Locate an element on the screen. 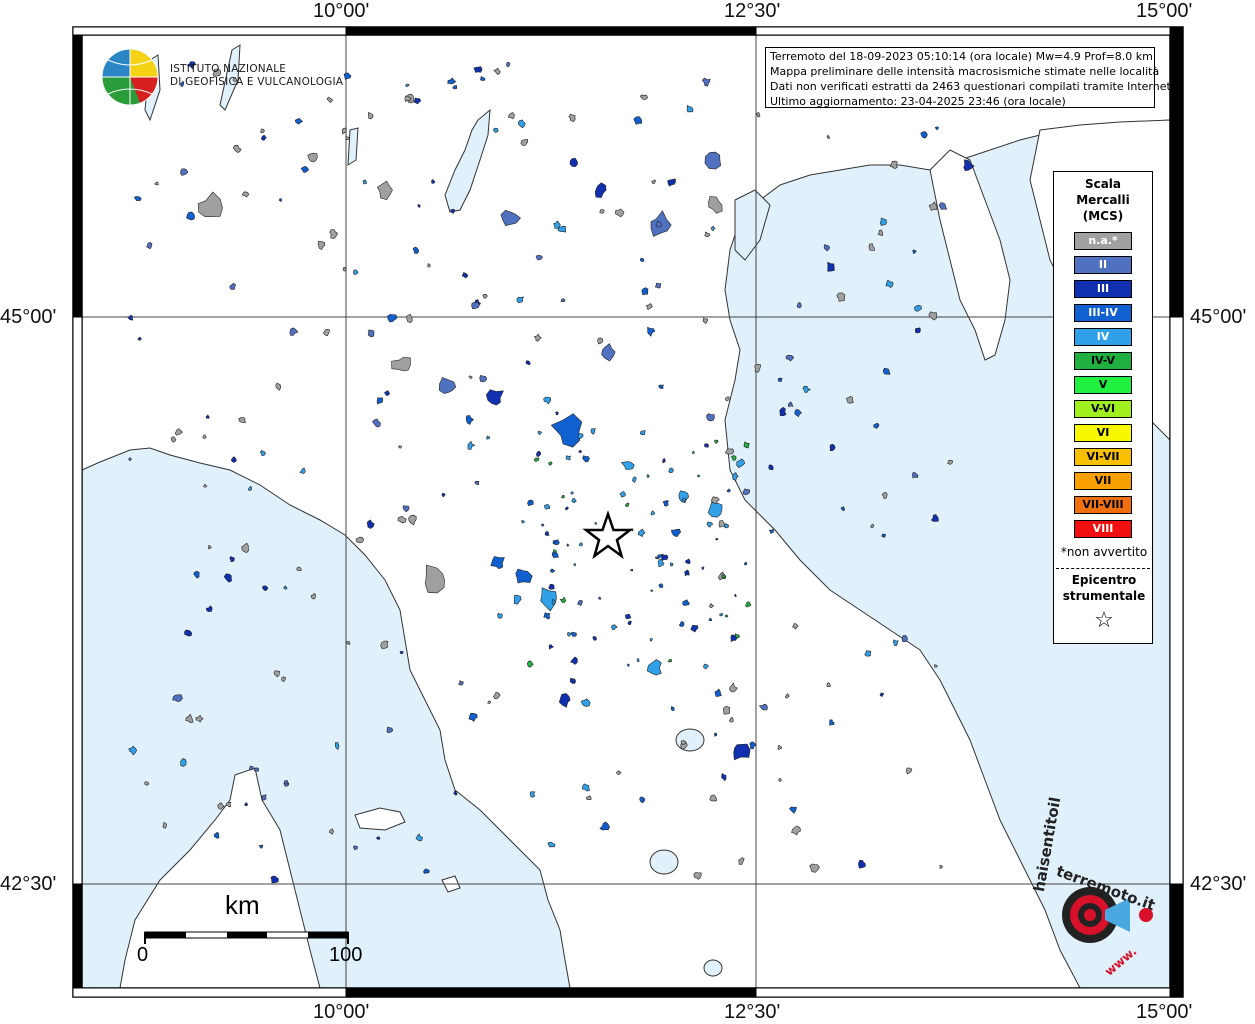 This screenshot has width=1255, height=1024. legend-item-vi: VI is located at coordinates (1103, 433).